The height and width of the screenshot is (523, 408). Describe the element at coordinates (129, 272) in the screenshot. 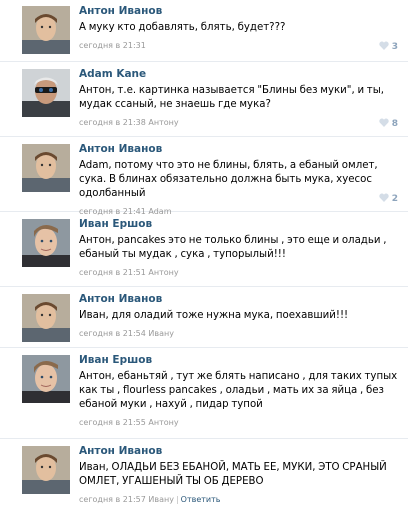

I see `timestamp: сегодня в 21:51 Антону` at that location.